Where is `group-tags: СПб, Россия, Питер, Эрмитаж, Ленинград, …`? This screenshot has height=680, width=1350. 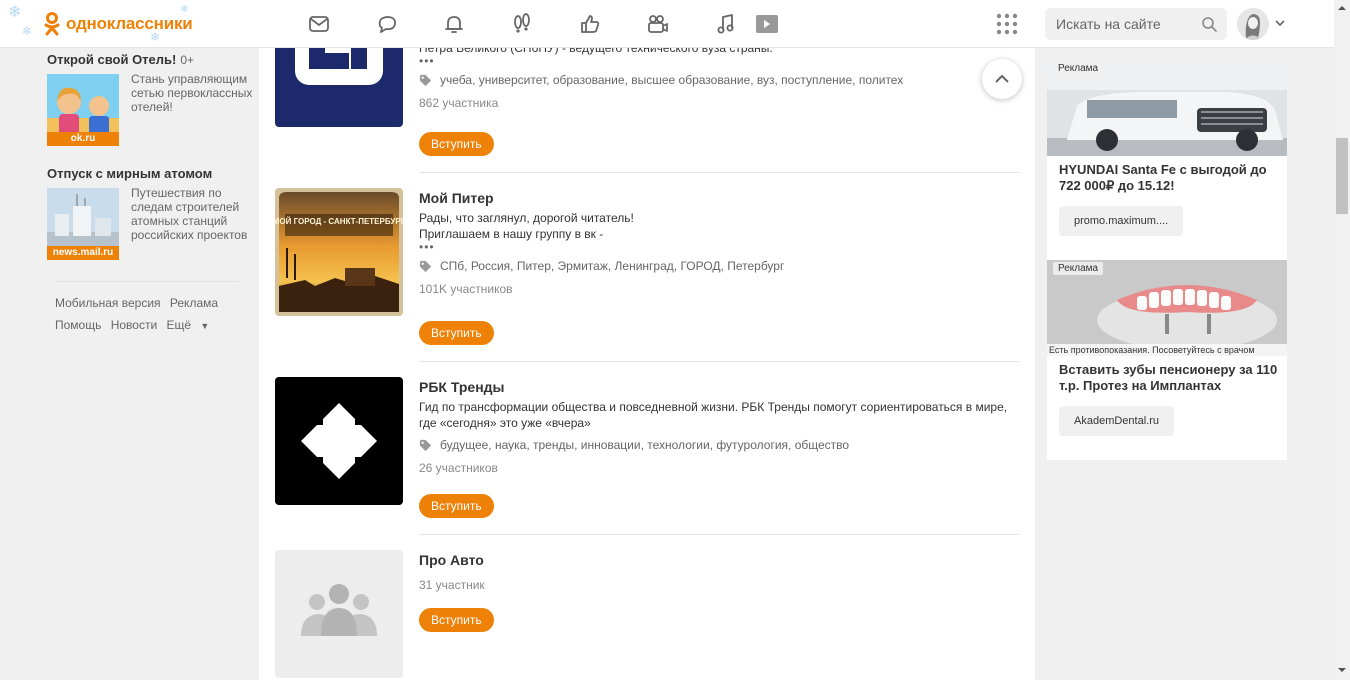 group-tags: СПб, Россия, Питер, Эрмитаж, Ленинград, … is located at coordinates (719, 266).